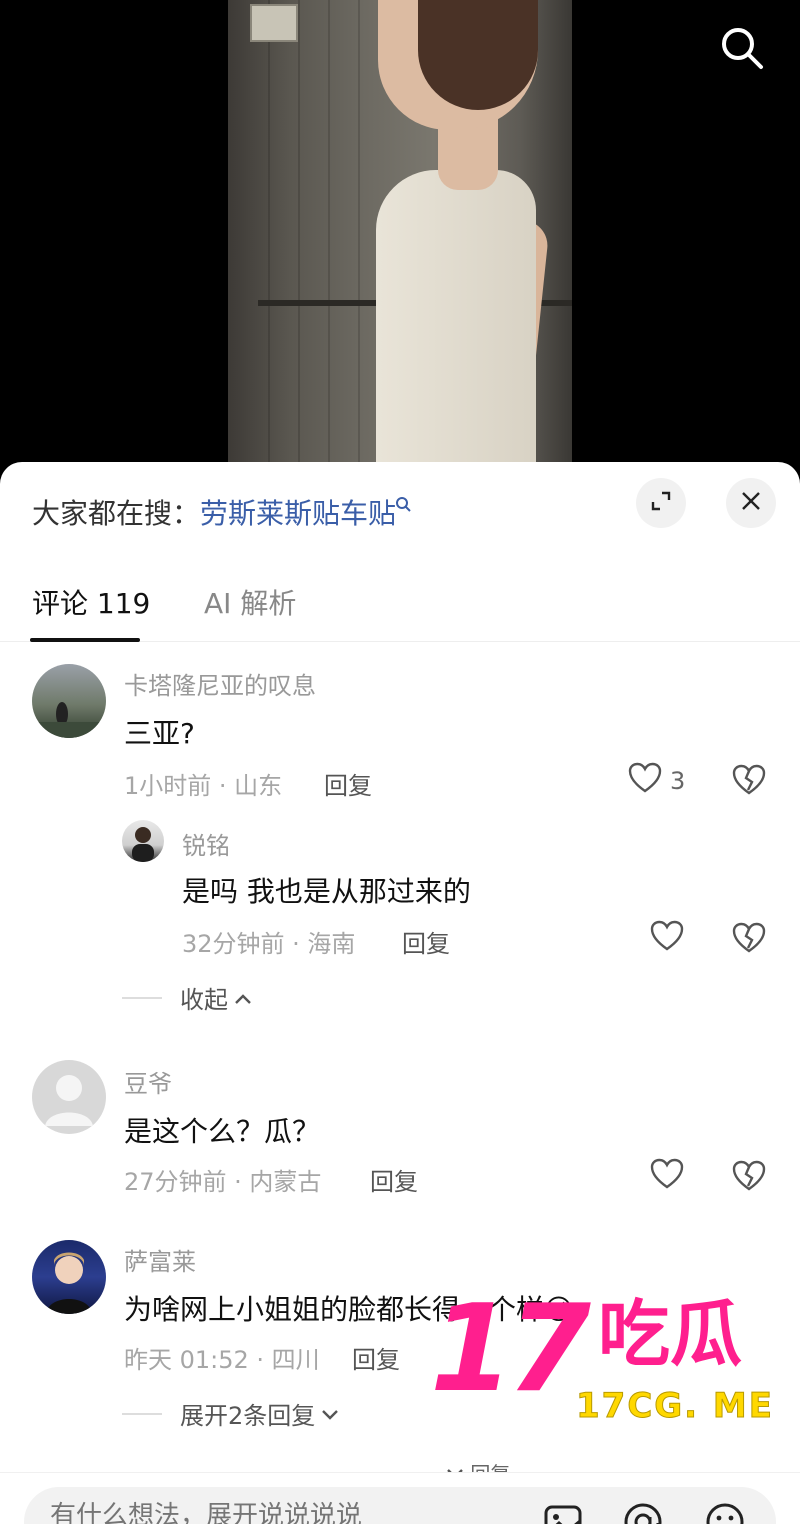  I want to click on watermark-text: 吃瓜, so click(670, 1334).